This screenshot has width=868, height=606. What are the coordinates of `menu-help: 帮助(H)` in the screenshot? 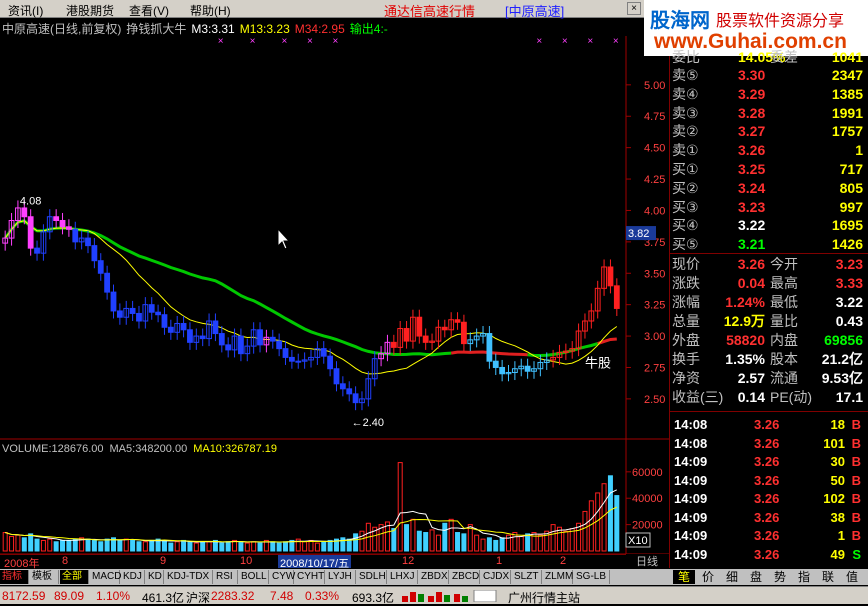 It's located at (210, 10).